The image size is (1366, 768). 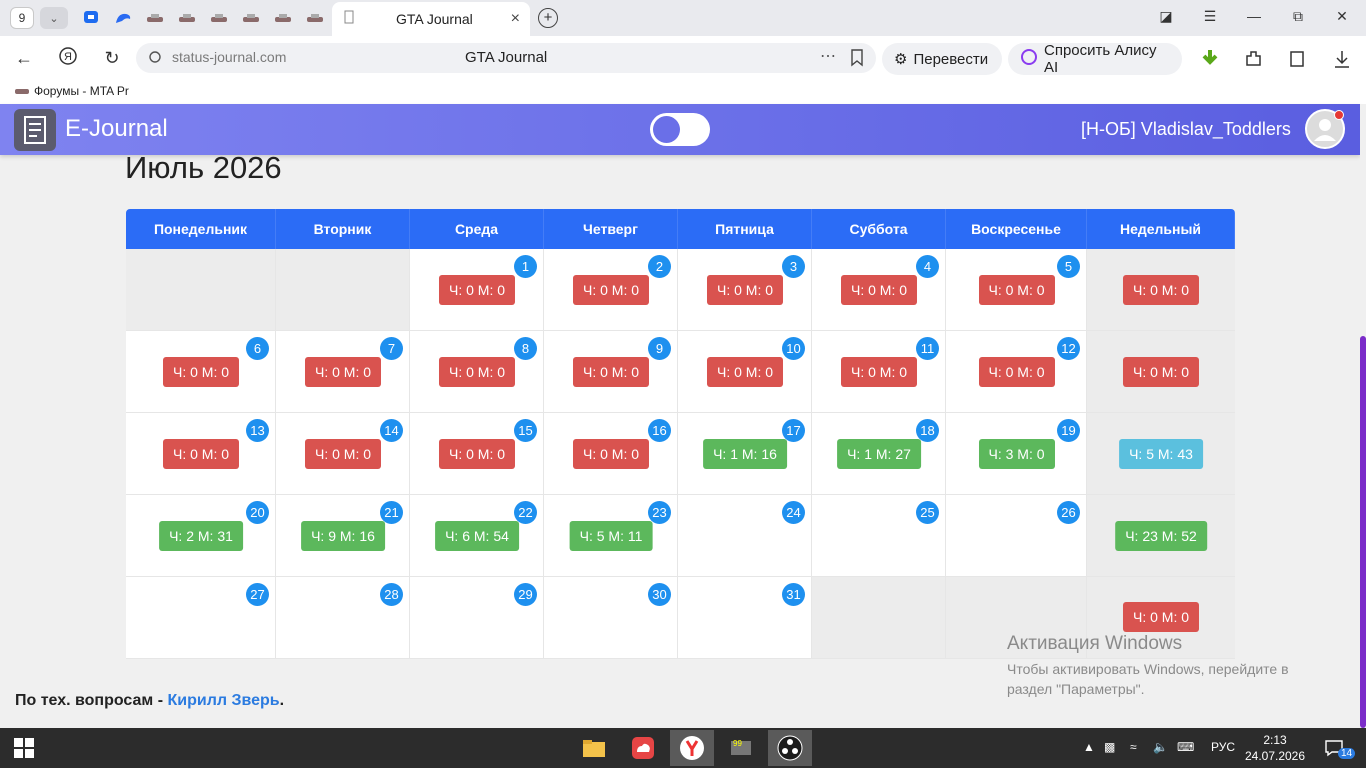 What do you see at coordinates (879, 536) in the screenshot?
I see `day-cell: 25` at bounding box center [879, 536].